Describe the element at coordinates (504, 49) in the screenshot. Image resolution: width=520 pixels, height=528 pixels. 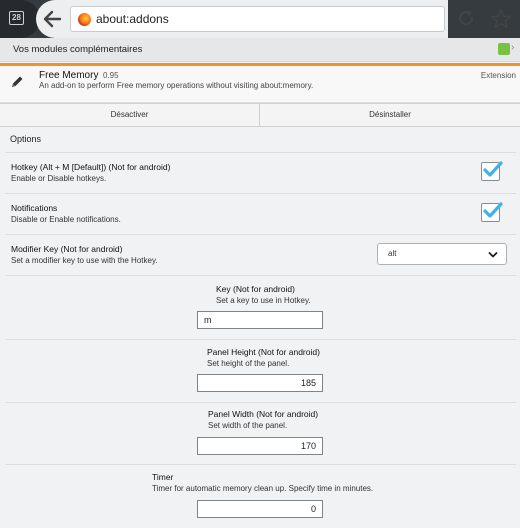
I see `puzzle-icon` at that location.